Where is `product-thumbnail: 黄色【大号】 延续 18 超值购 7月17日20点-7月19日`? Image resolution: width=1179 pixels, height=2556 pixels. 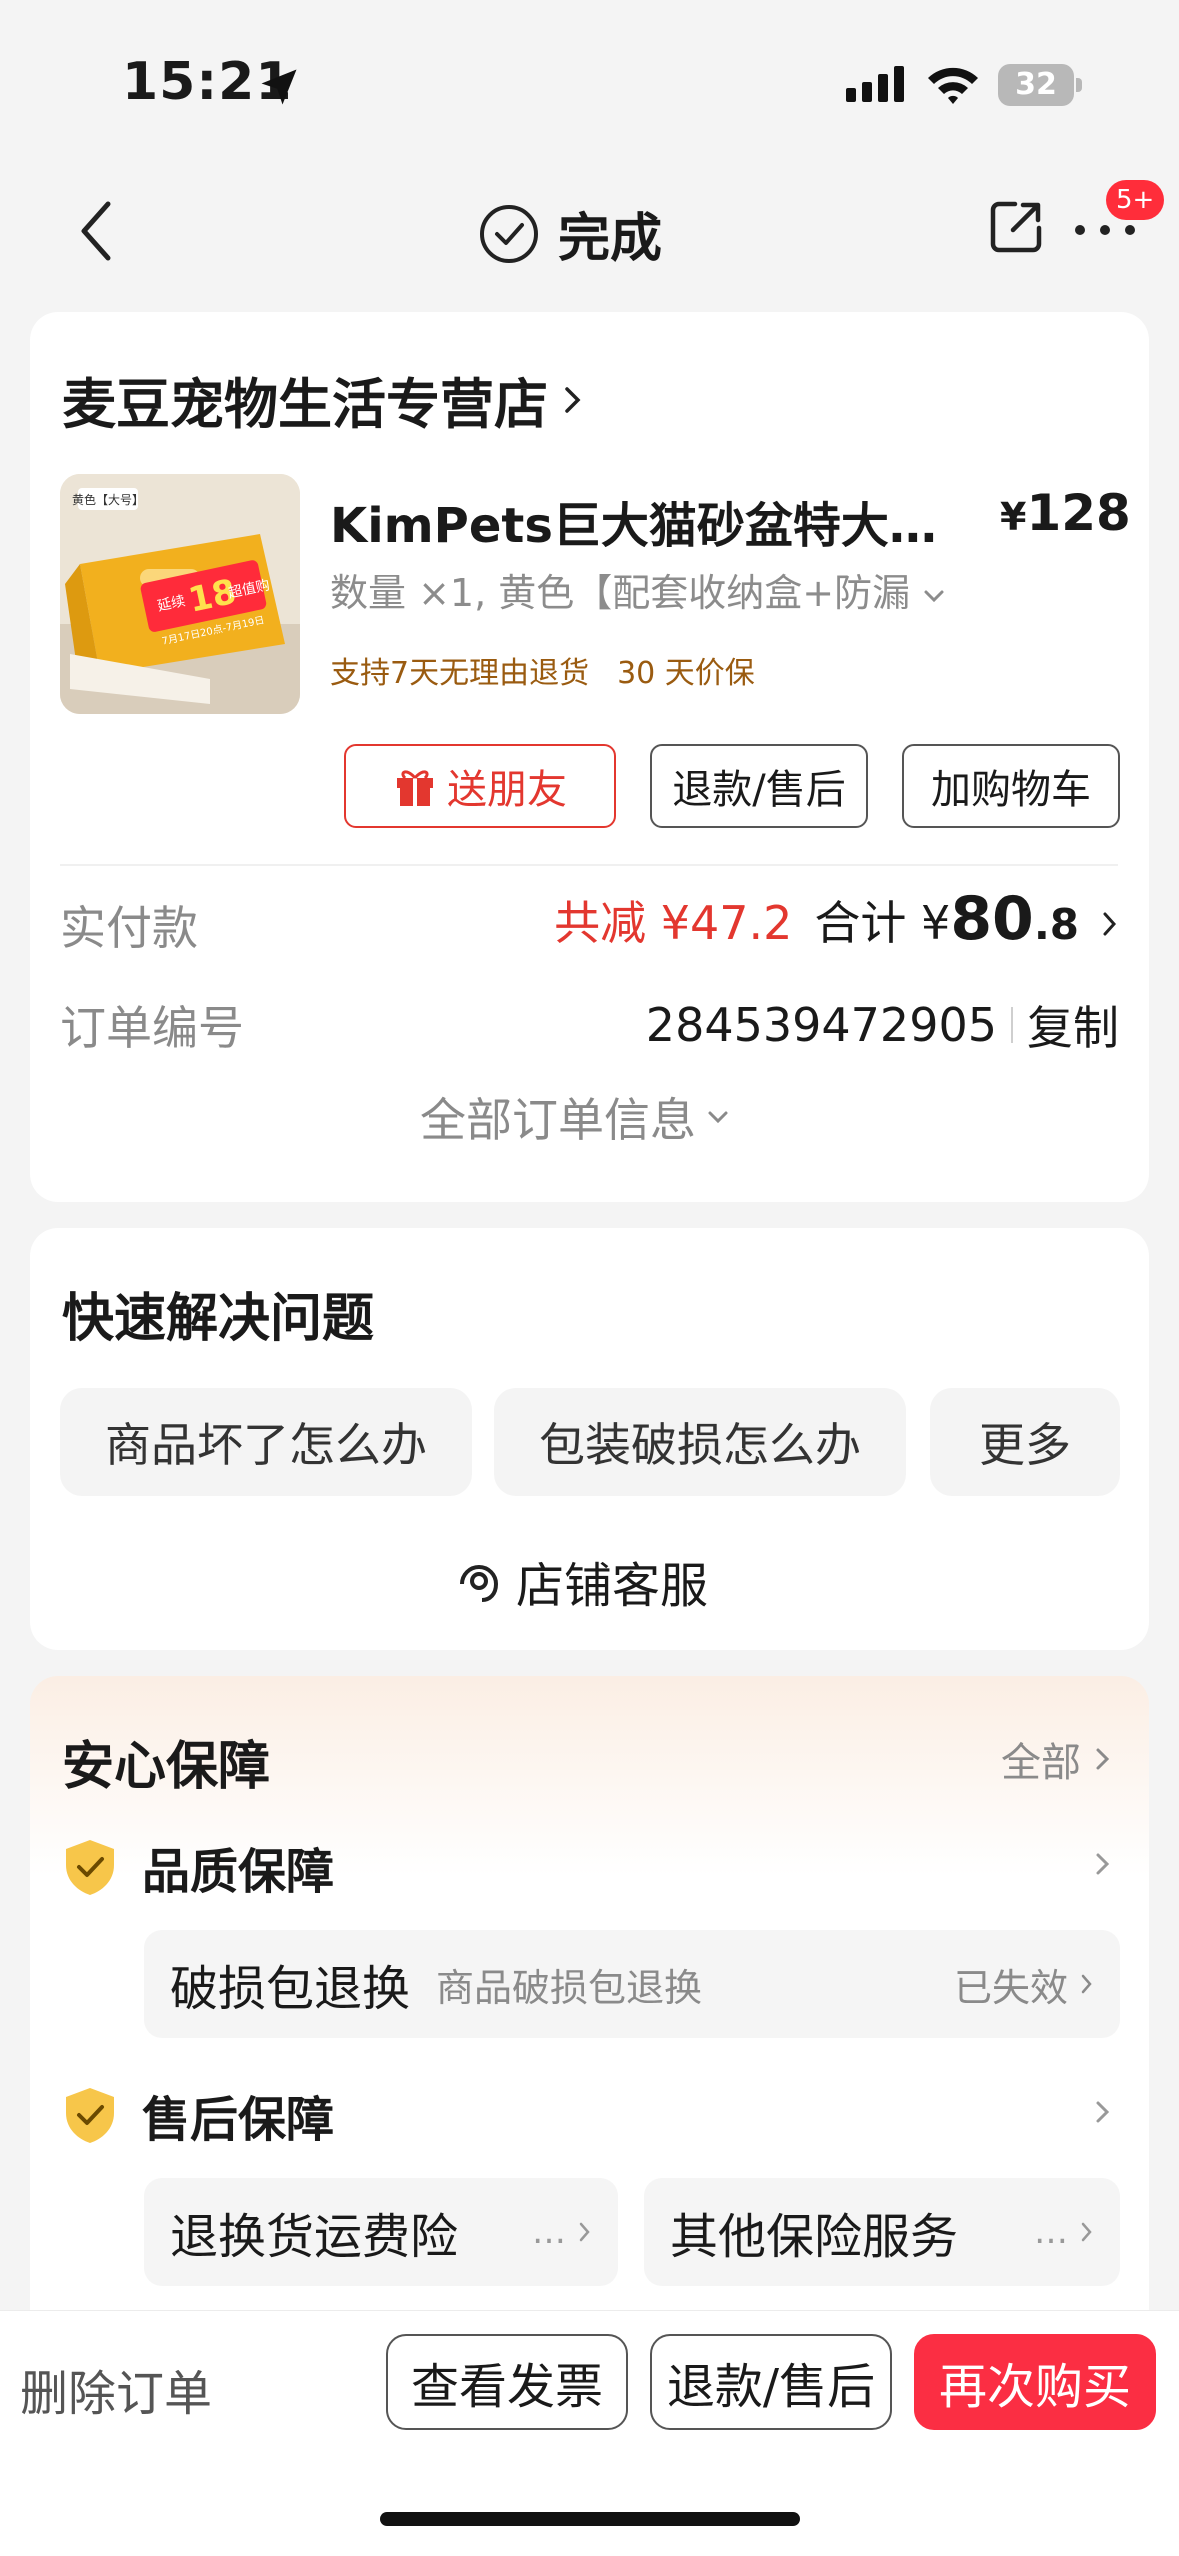 product-thumbnail: 黄色【大号】 延续 18 超值购 7月17日20点-7月19日 is located at coordinates (180, 594).